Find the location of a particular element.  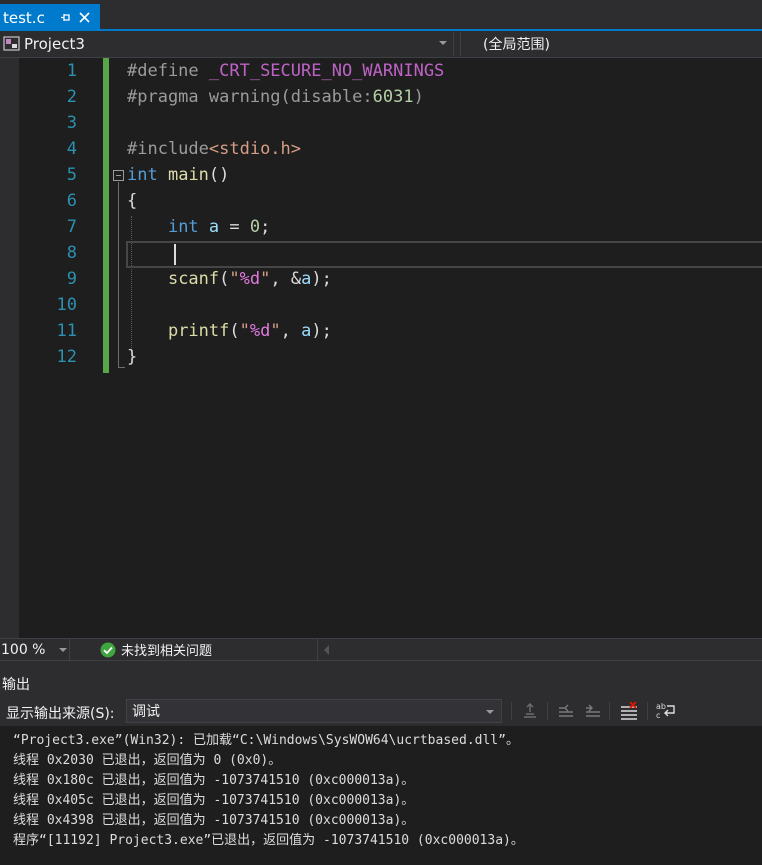

output-title: 输出 is located at coordinates (16, 685).